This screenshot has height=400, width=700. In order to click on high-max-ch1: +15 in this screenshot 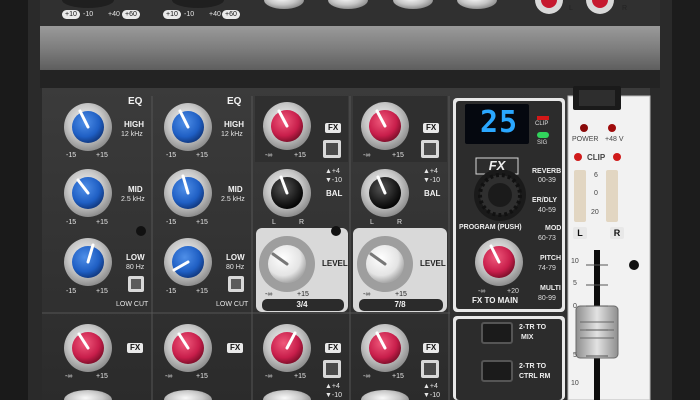, I will do `click(102, 155)`.